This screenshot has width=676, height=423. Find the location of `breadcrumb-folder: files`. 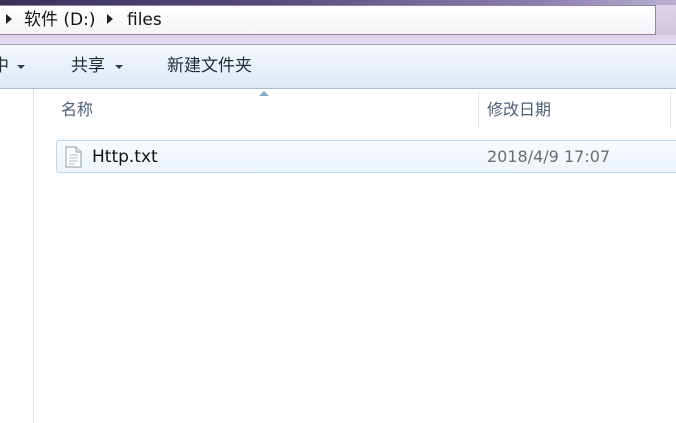

breadcrumb-folder: files is located at coordinates (144, 20).